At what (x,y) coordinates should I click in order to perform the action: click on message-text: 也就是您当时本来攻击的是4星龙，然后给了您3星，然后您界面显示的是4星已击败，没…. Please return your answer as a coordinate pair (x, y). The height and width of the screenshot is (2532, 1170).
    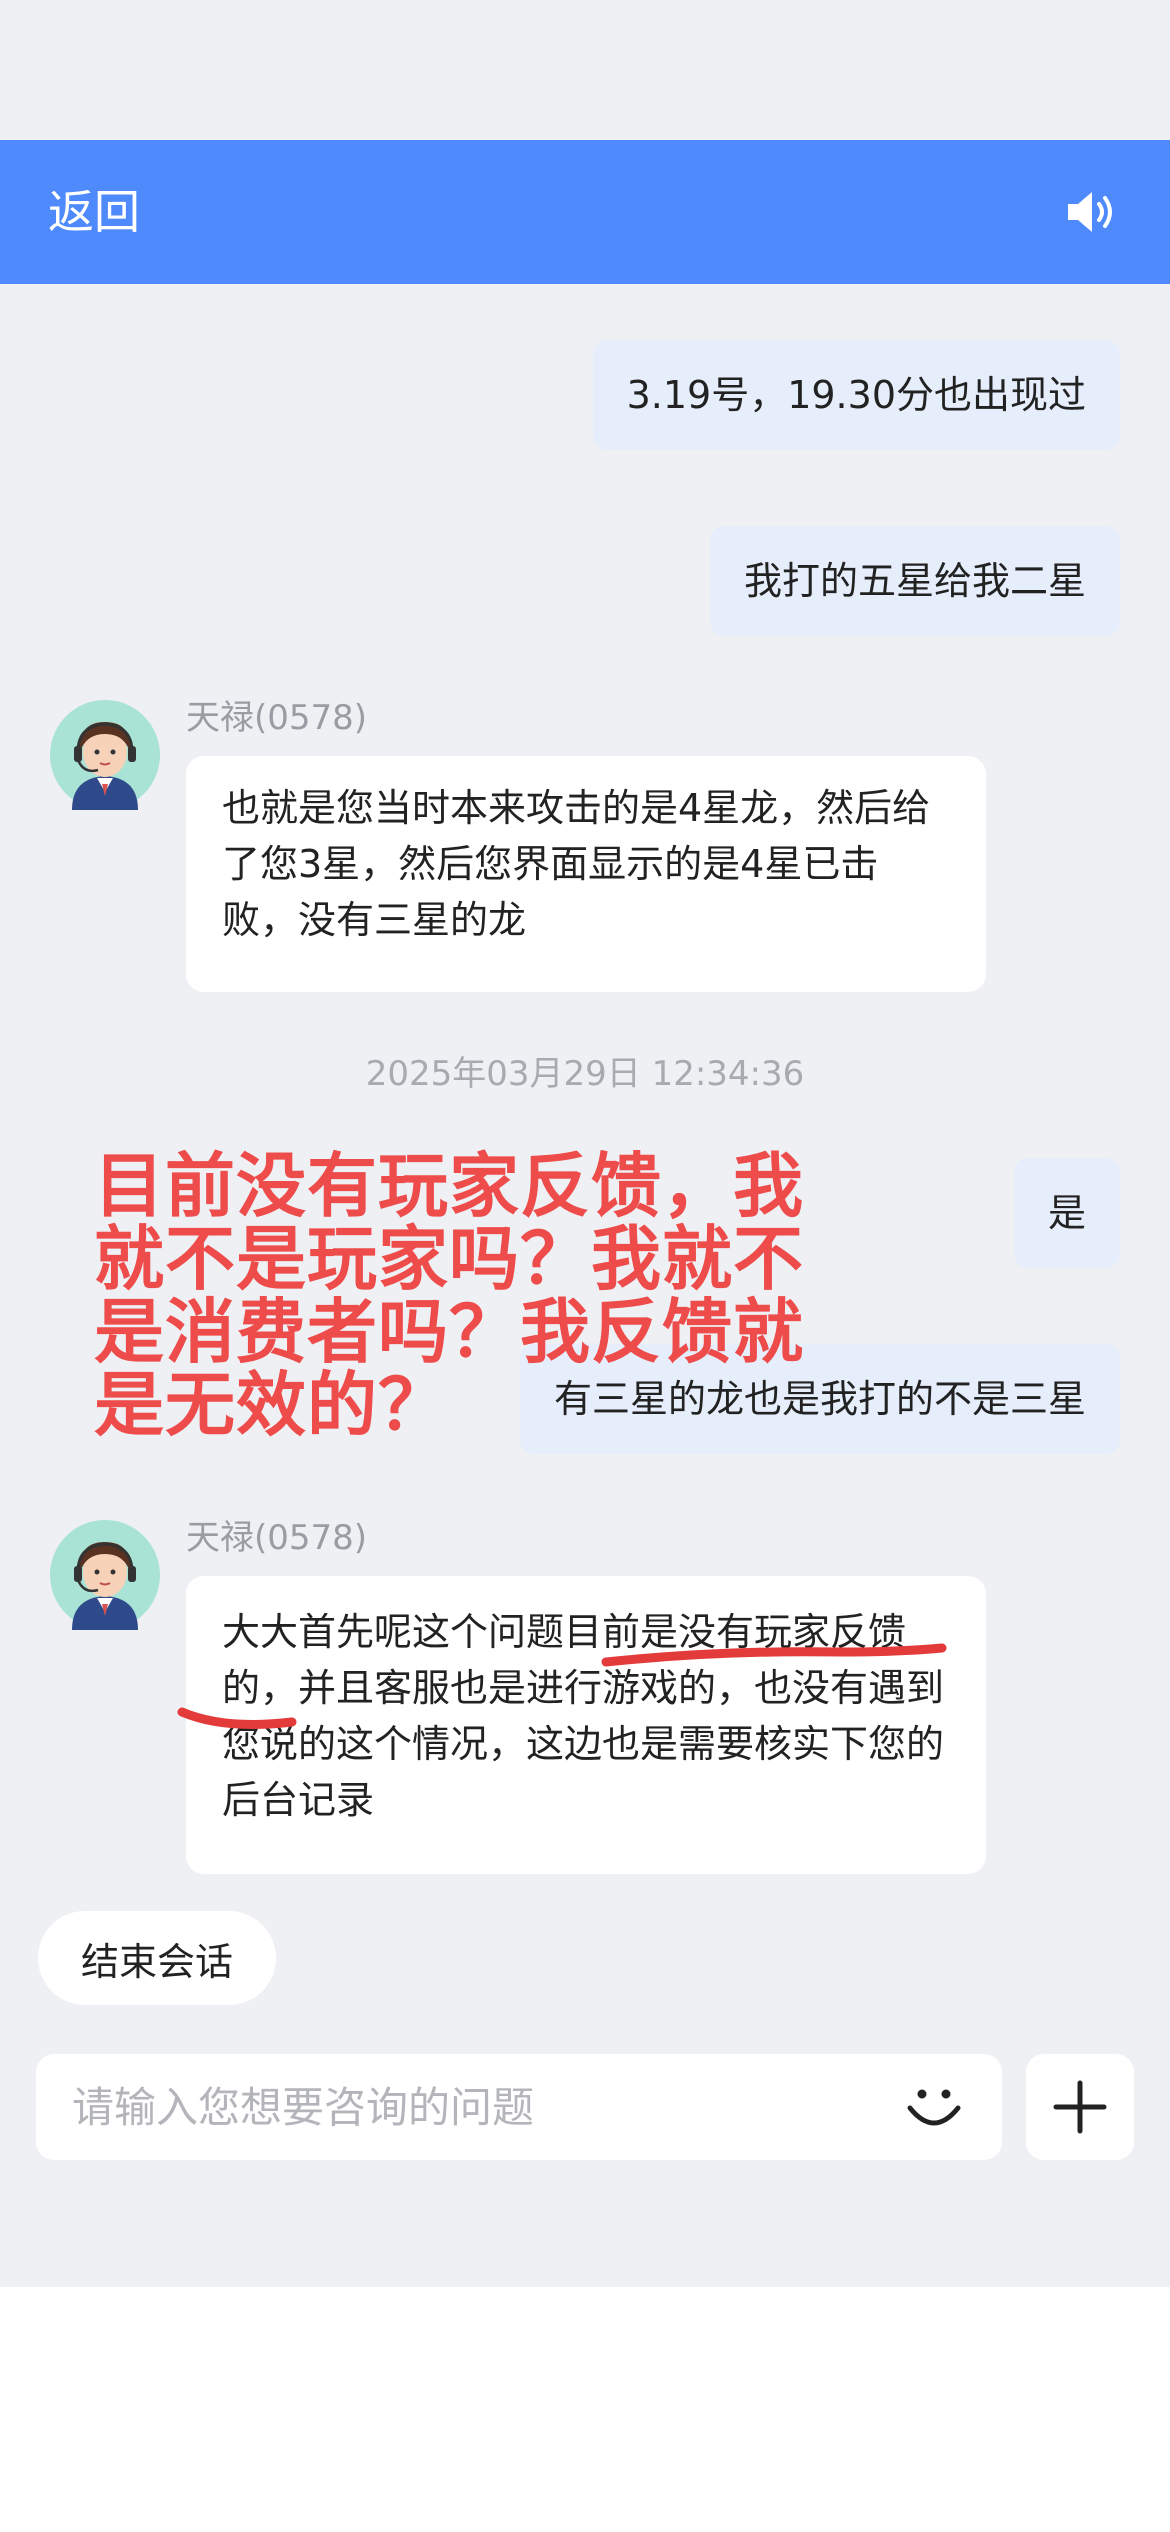
    Looking at the image, I should click on (576, 864).